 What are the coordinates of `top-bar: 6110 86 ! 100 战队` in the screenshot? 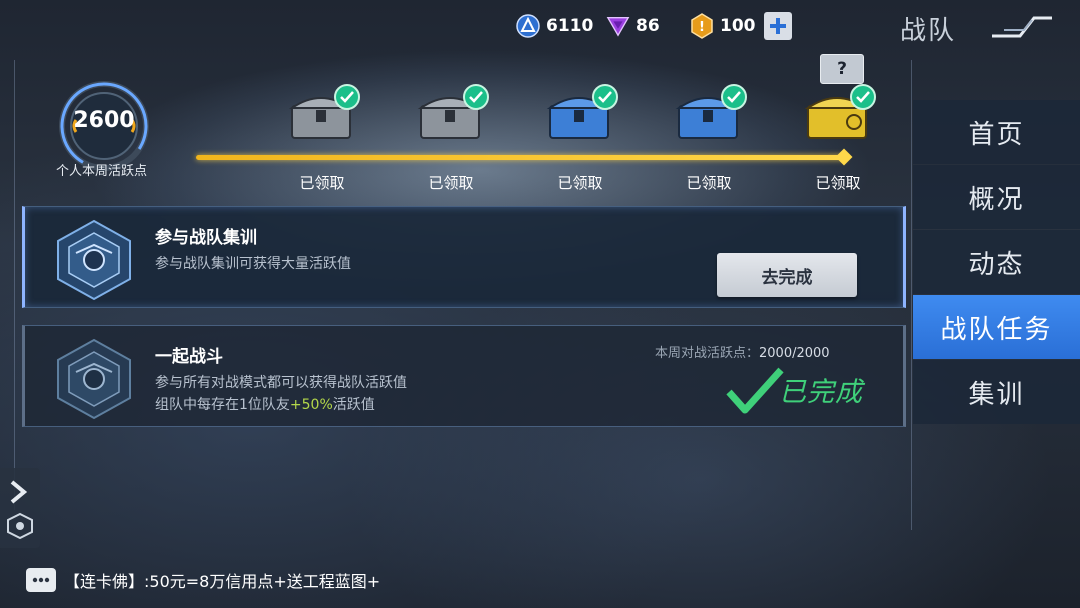 It's located at (540, 27).